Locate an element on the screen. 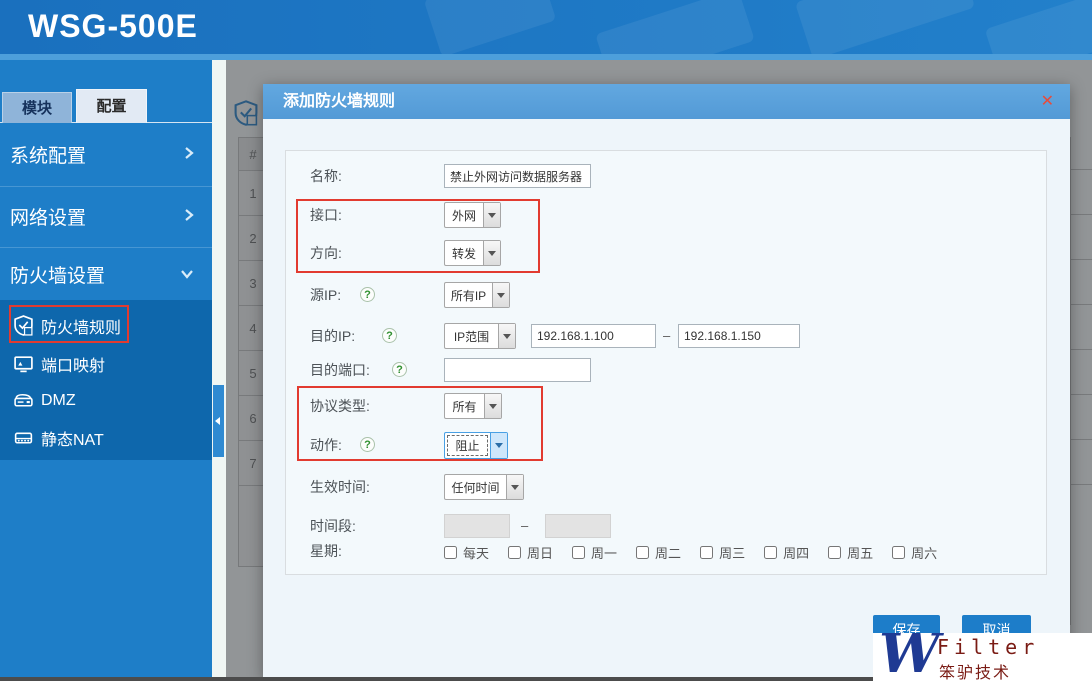 This screenshot has height=681, width=1092. dest-port-label: 目的端口: is located at coordinates (340, 370).